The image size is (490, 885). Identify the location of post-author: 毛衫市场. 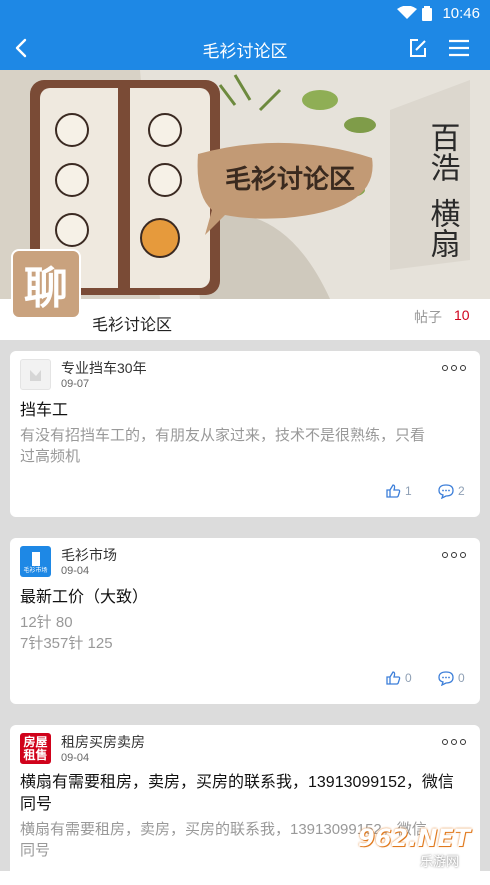
(89, 555).